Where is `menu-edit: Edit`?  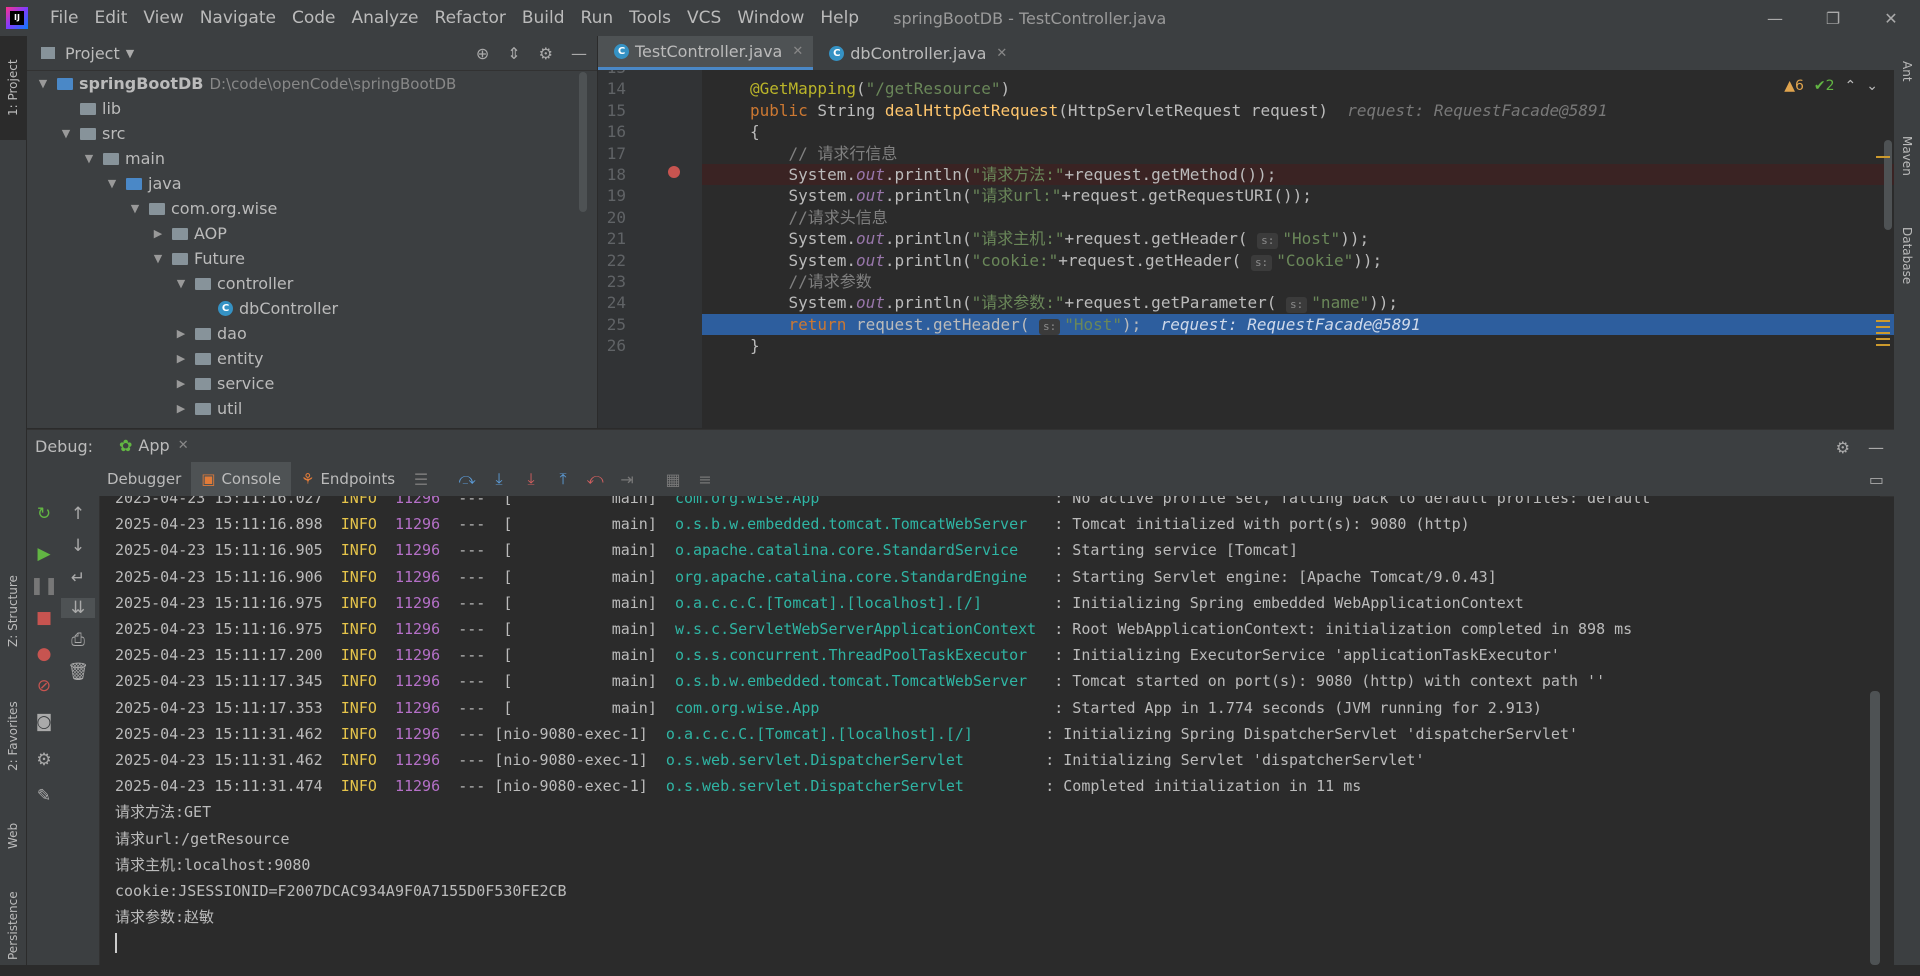
menu-edit: Edit is located at coordinates (110, 18).